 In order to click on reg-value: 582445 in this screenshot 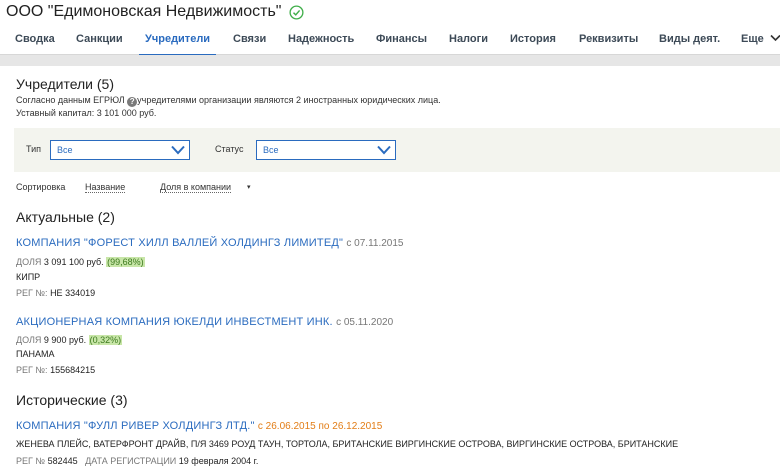, I will do `click(62, 461)`.